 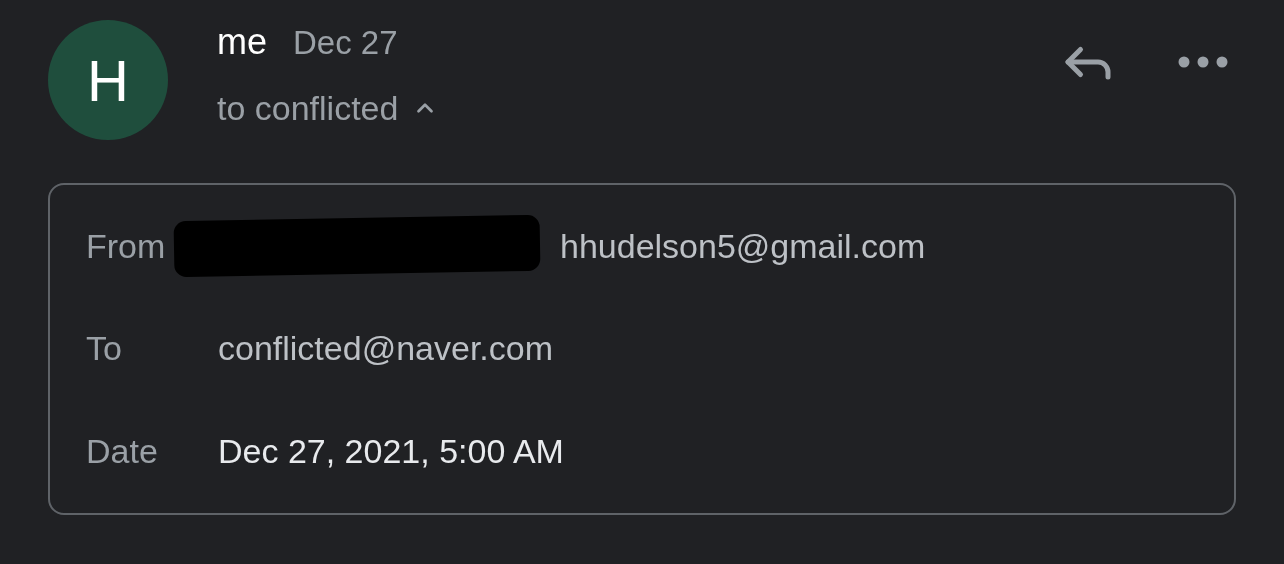 What do you see at coordinates (743, 246) in the screenshot?
I see `detail-value: hhudelson5@gmail.com` at bounding box center [743, 246].